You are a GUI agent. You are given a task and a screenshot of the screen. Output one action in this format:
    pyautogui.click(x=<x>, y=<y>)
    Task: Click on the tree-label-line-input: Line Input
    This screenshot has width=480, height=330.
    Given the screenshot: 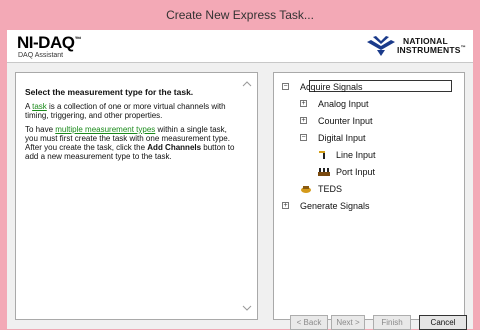 What is the action you would take?
    pyautogui.click(x=356, y=155)
    